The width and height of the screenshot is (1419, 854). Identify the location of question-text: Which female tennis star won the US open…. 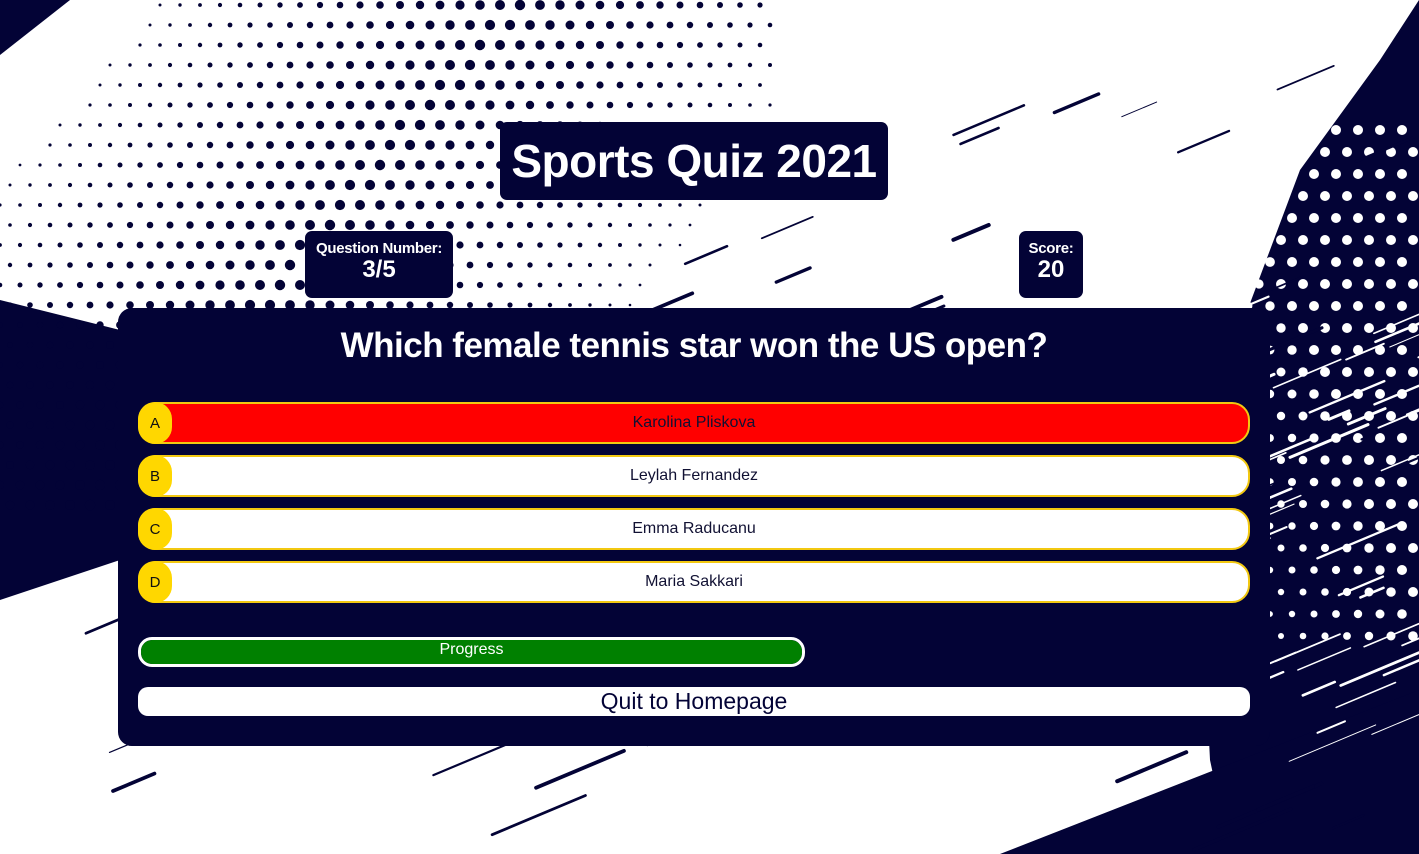
(694, 345).